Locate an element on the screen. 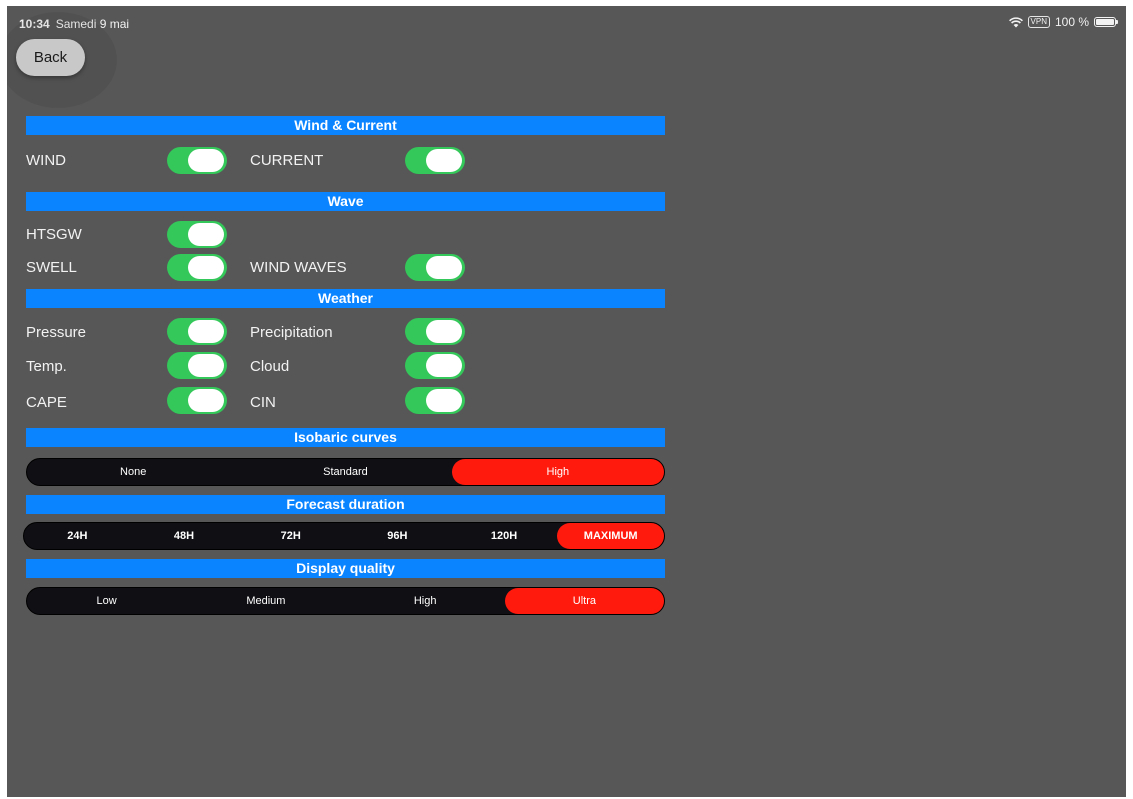 Image resolution: width=1133 pixels, height=799 pixels. swell-label: SWELL is located at coordinates (51, 267).